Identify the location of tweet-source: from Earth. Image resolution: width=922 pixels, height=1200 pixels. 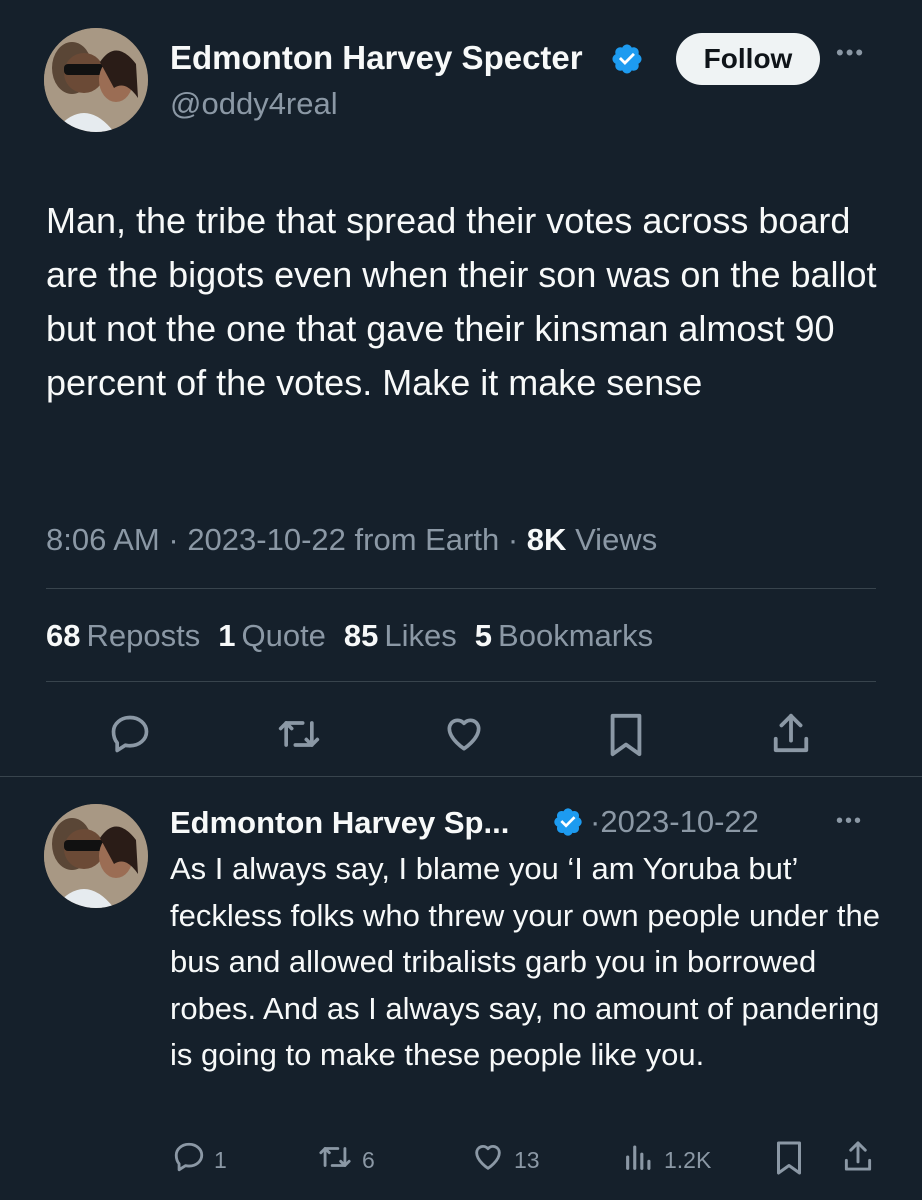
(427, 539).